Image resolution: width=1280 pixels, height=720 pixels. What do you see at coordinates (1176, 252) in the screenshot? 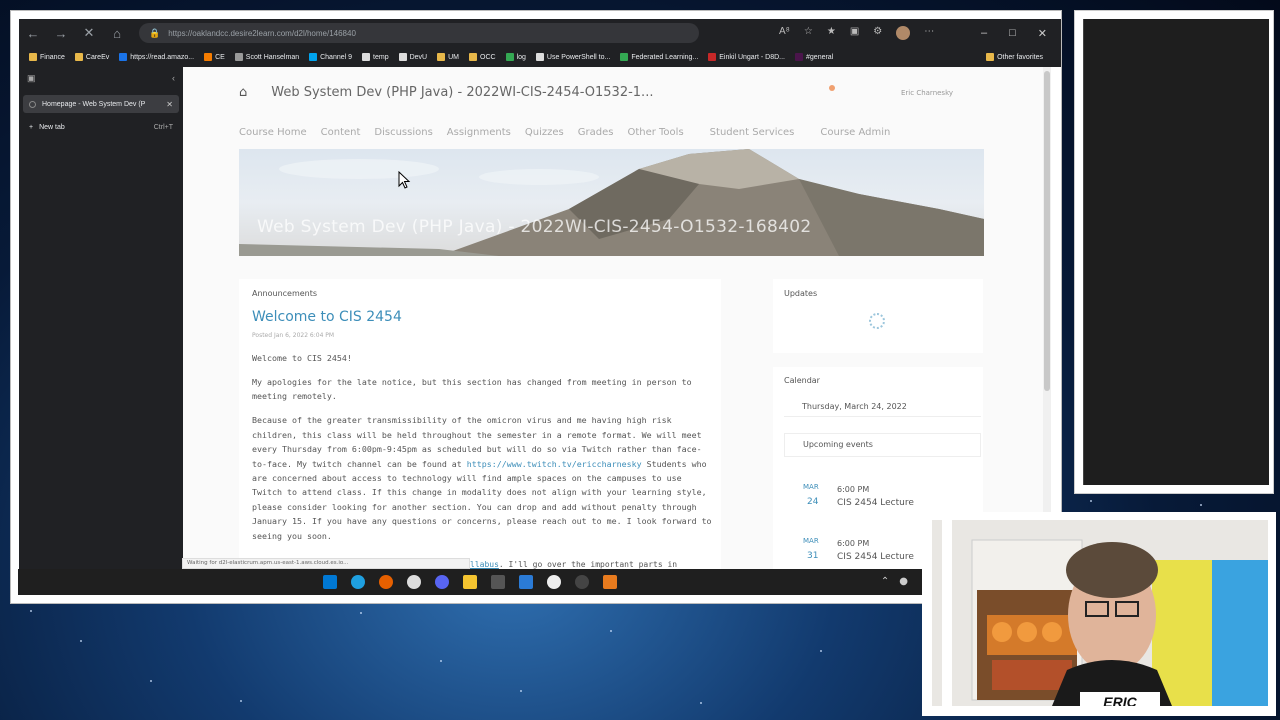
I see `dark-panel` at bounding box center [1176, 252].